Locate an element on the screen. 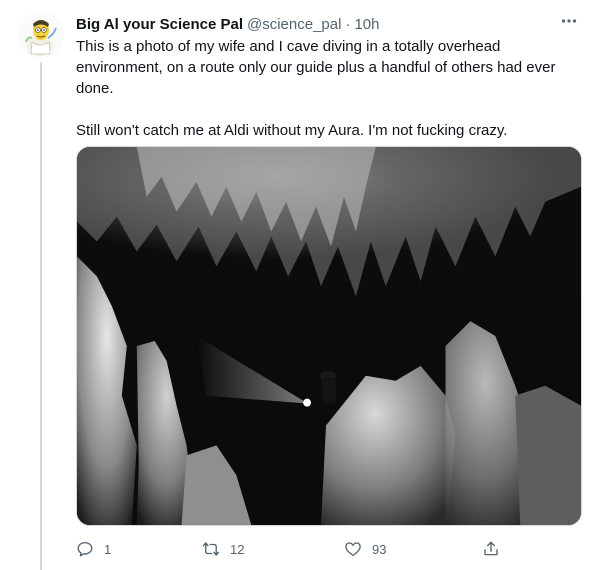  like-button: 93 is located at coordinates (365, 549).